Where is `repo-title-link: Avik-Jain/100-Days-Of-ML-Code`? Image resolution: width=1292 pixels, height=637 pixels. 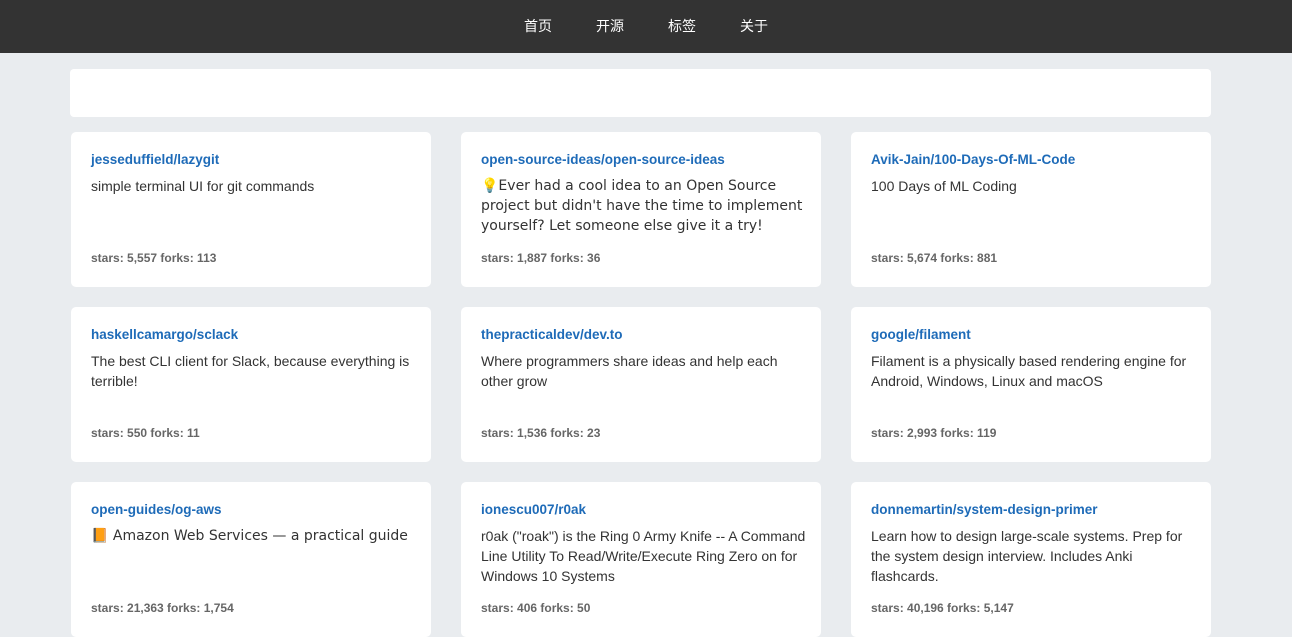 repo-title-link: Avik-Jain/100-Days-Of-ML-Code is located at coordinates (973, 159).